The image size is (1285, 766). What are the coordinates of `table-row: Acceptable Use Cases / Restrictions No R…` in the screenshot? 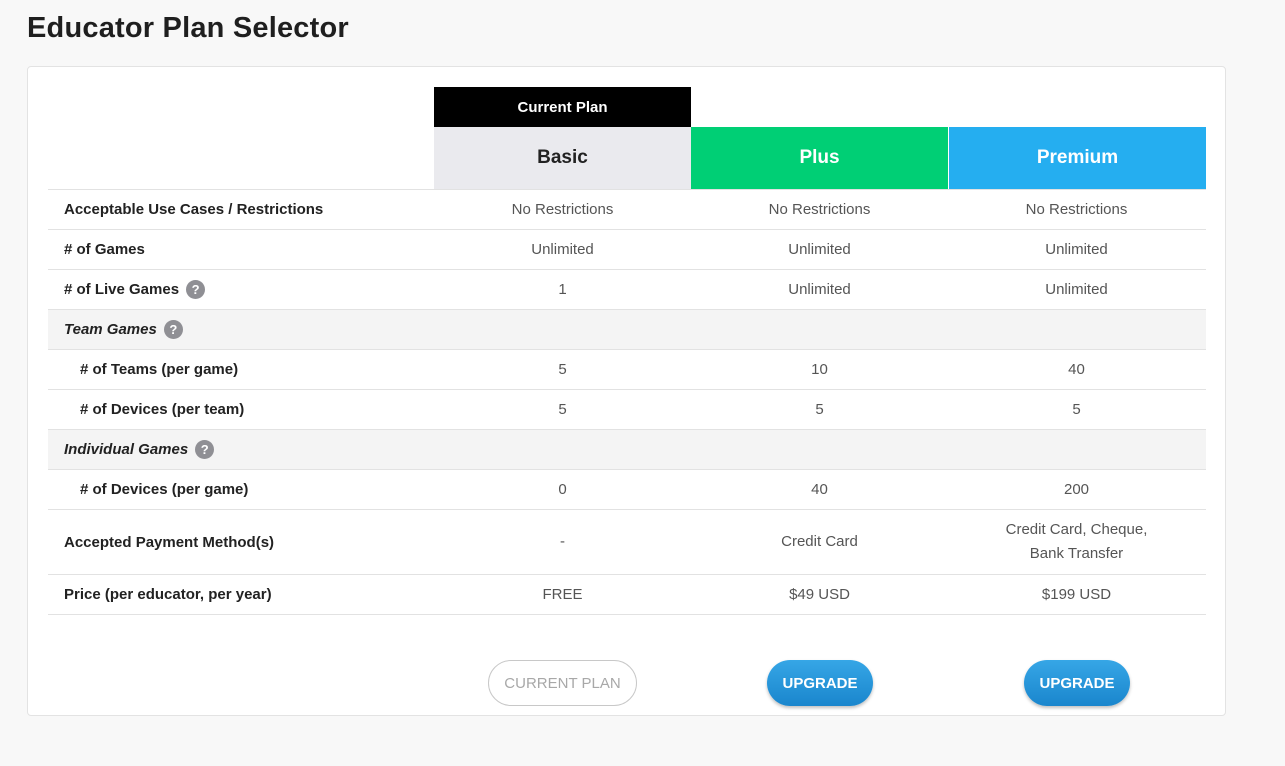 It's located at (627, 210).